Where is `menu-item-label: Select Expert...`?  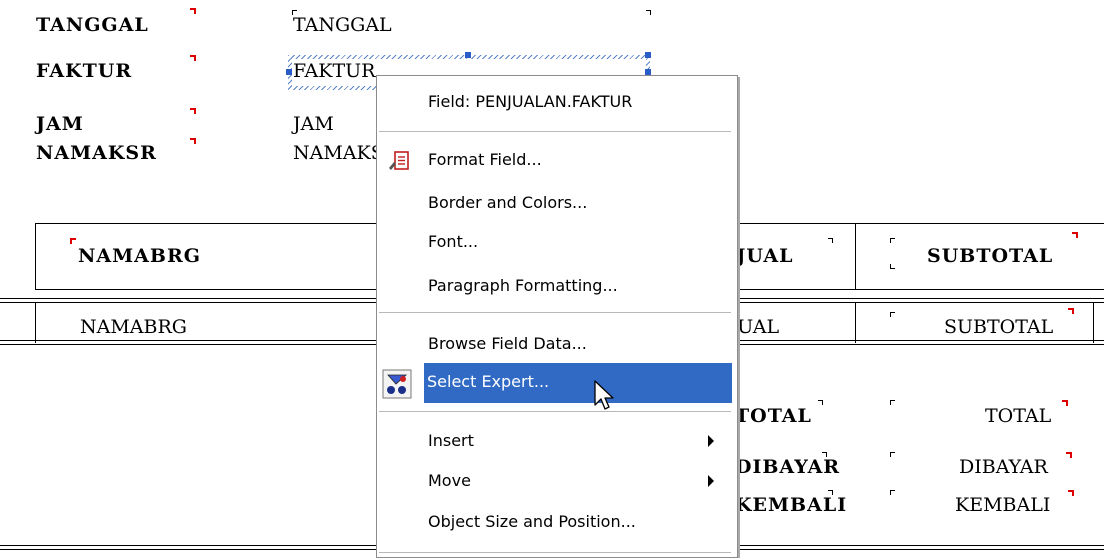
menu-item-label: Select Expert... is located at coordinates (488, 381).